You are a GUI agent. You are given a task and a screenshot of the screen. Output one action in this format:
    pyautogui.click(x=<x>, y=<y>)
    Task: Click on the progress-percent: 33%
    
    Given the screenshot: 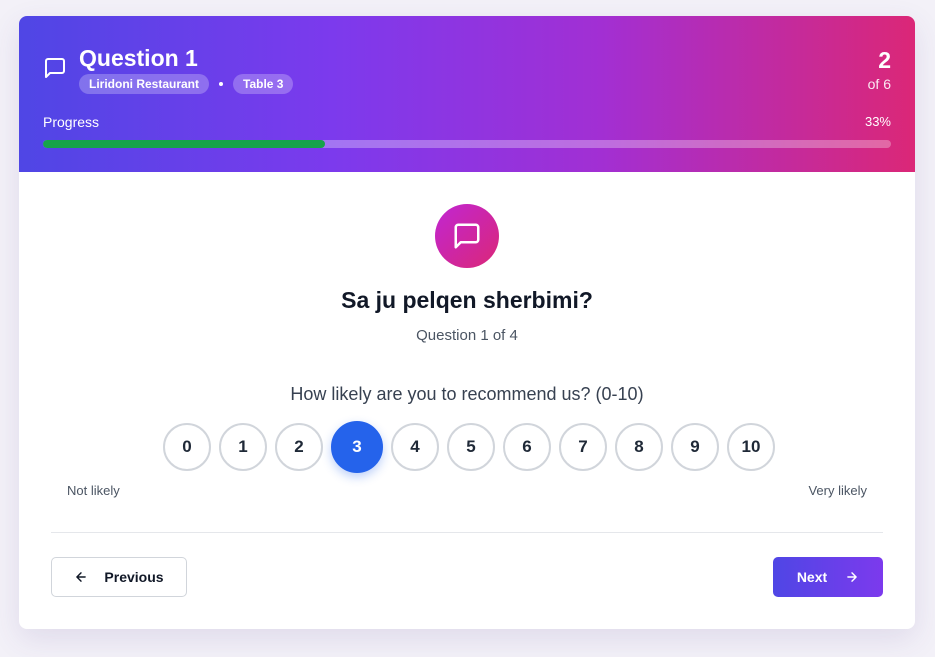 What is the action you would take?
    pyautogui.click(x=877, y=121)
    